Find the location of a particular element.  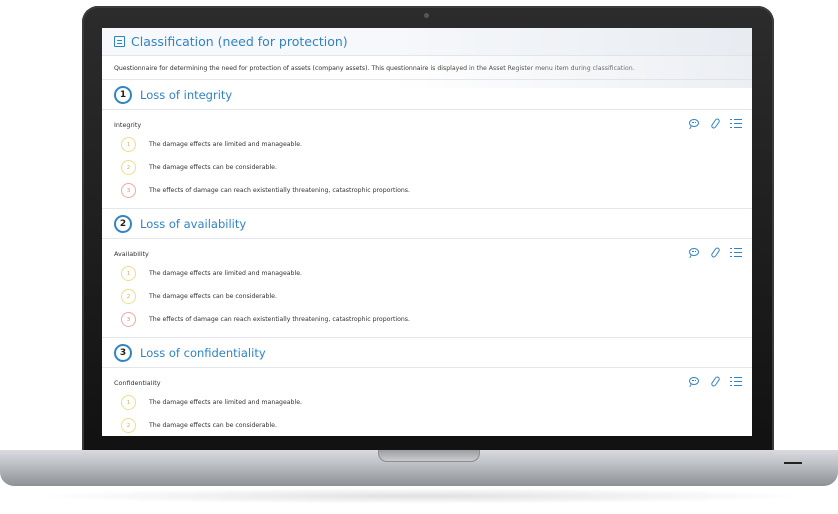

section-title: Loss of confidentiality is located at coordinates (203, 352).